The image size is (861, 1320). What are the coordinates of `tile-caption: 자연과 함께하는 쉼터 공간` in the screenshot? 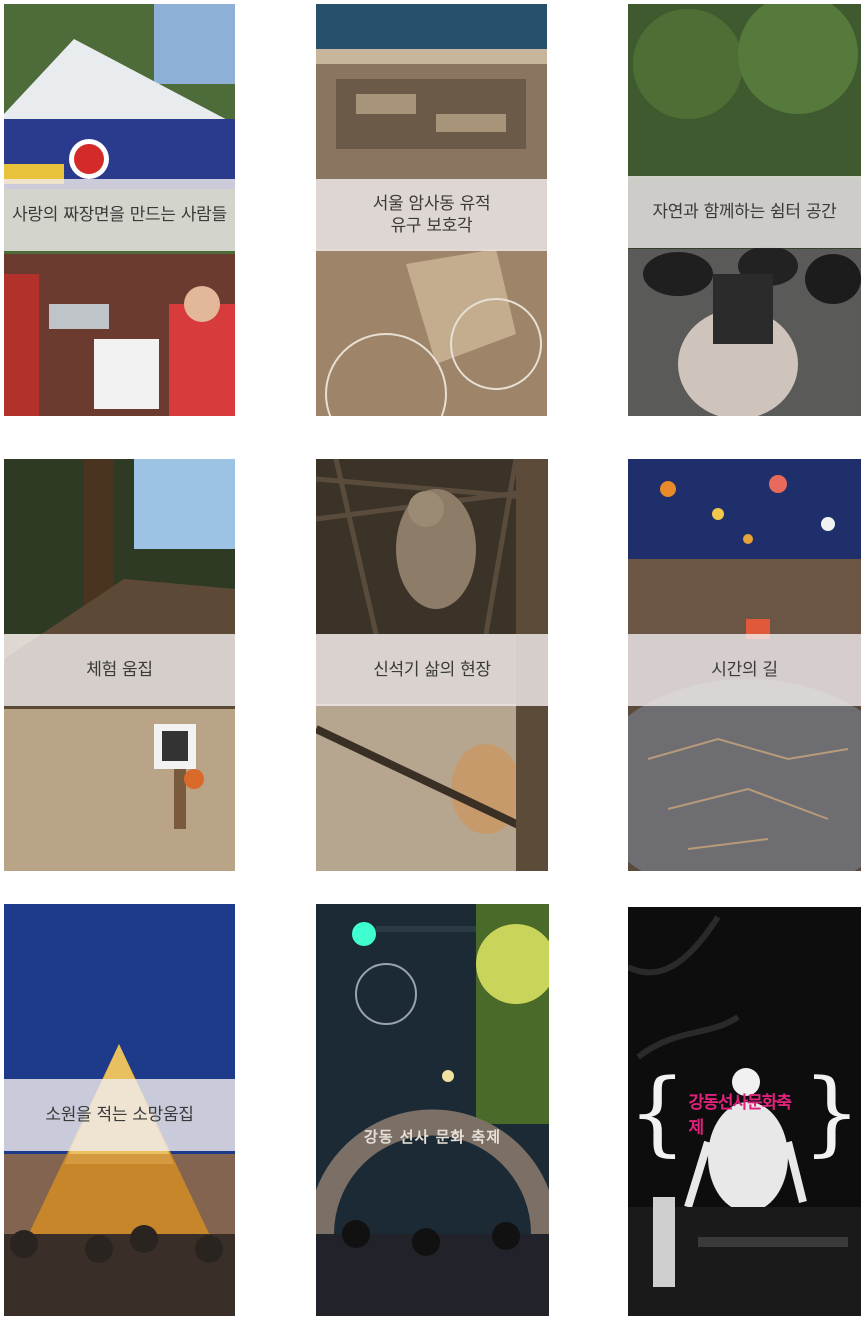 It's located at (744, 212).